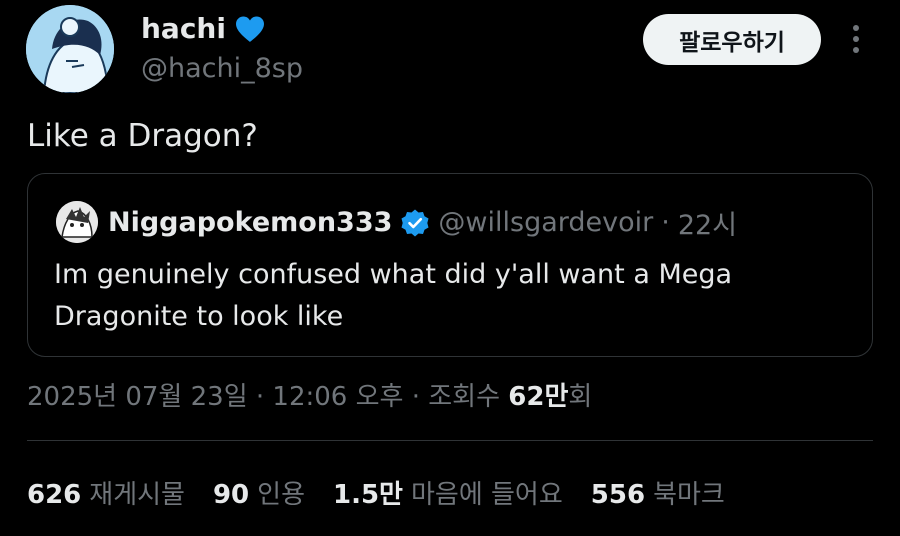 The height and width of the screenshot is (536, 900). Describe the element at coordinates (222, 68) in the screenshot. I see `author-handle: @hachi_8sp` at that location.